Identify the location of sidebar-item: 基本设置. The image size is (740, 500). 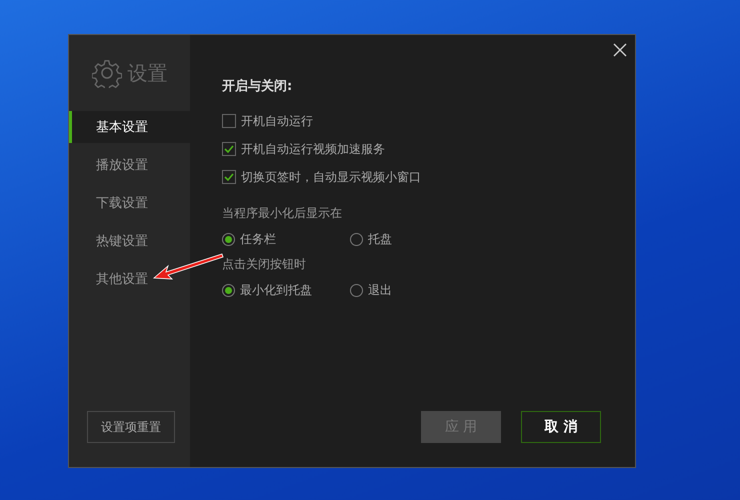
(129, 127).